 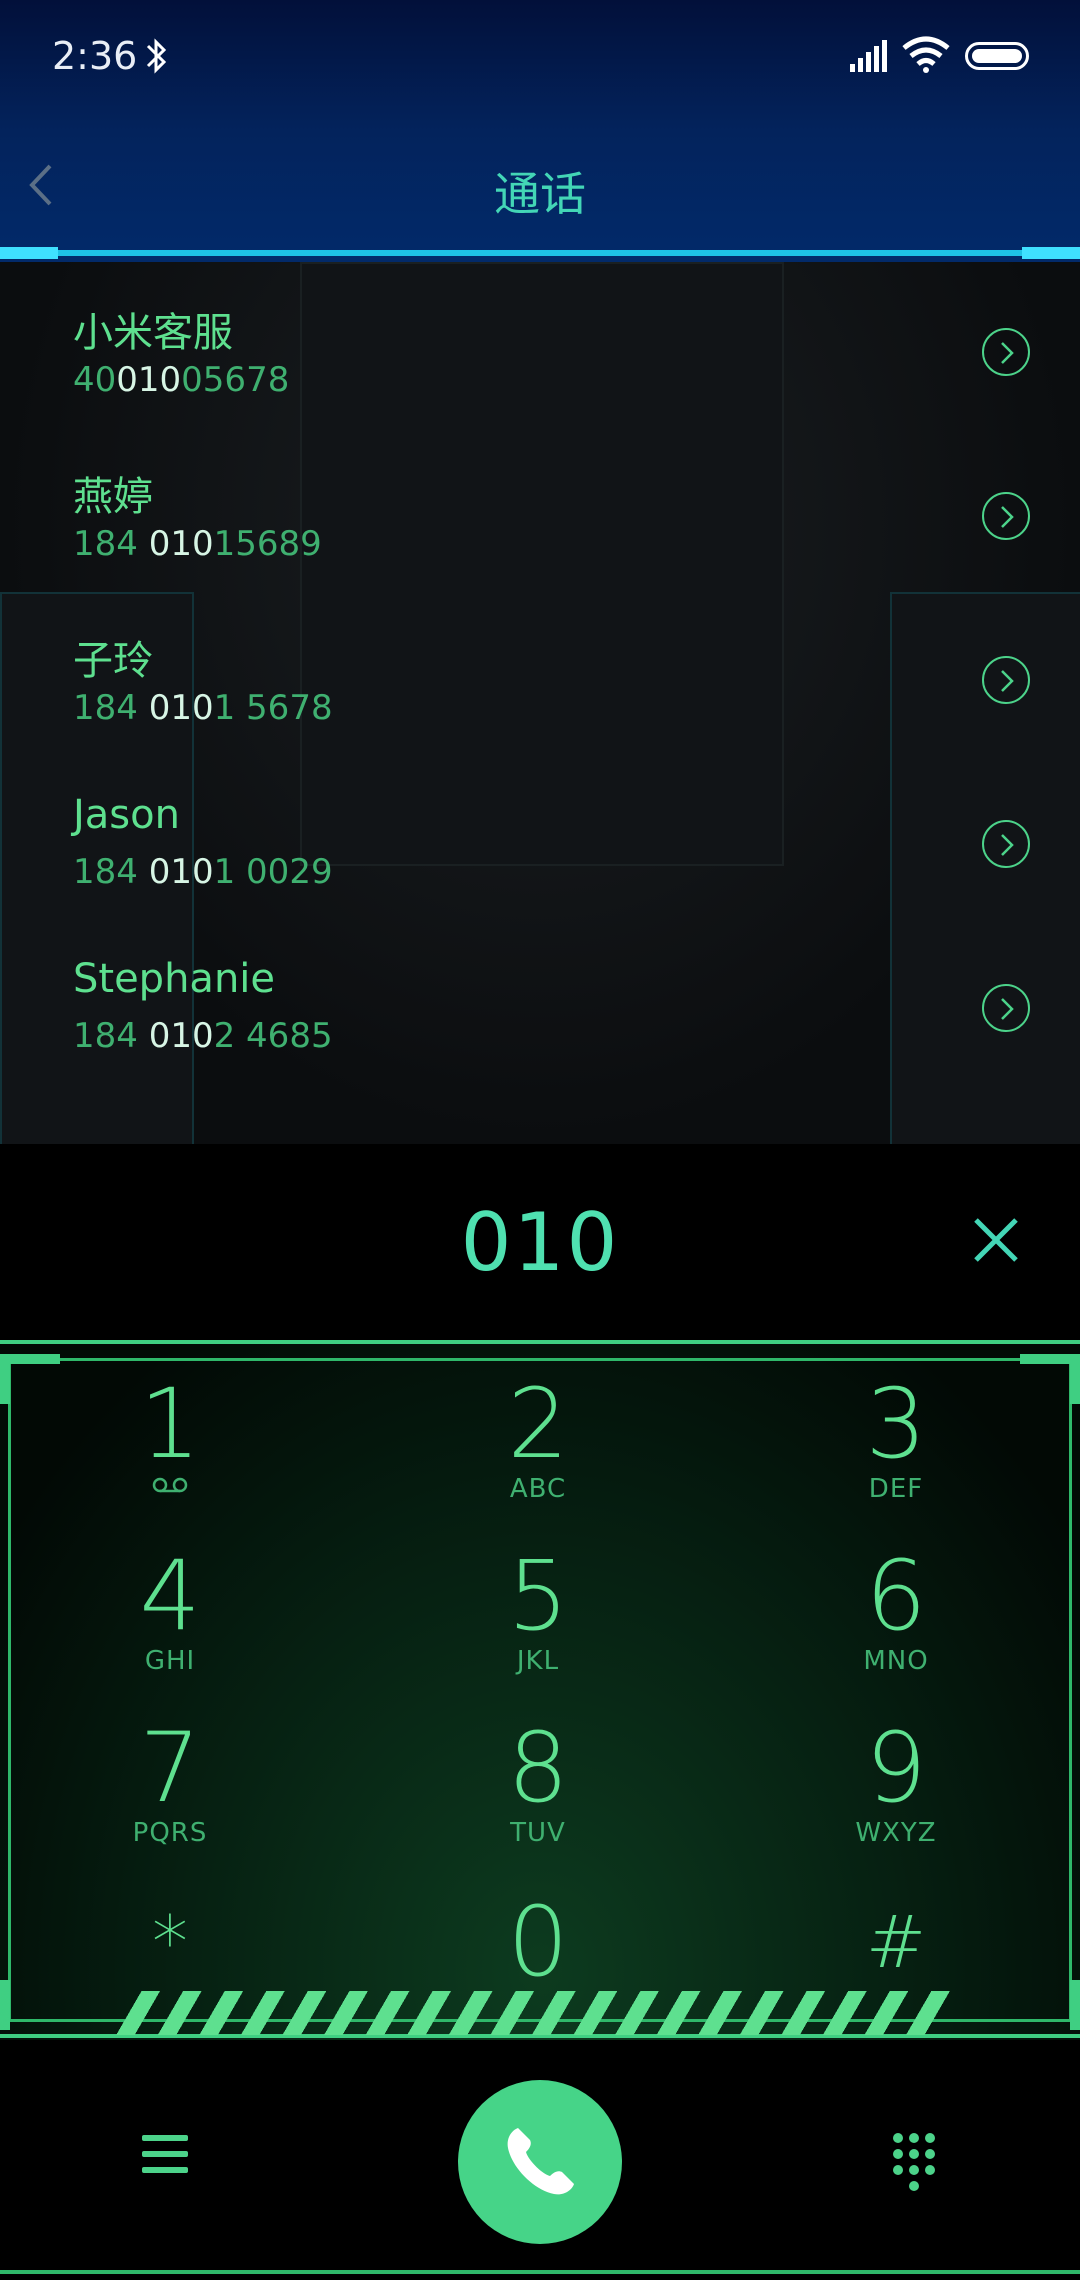 What do you see at coordinates (896, 1768) in the screenshot?
I see `key-digit: 9` at bounding box center [896, 1768].